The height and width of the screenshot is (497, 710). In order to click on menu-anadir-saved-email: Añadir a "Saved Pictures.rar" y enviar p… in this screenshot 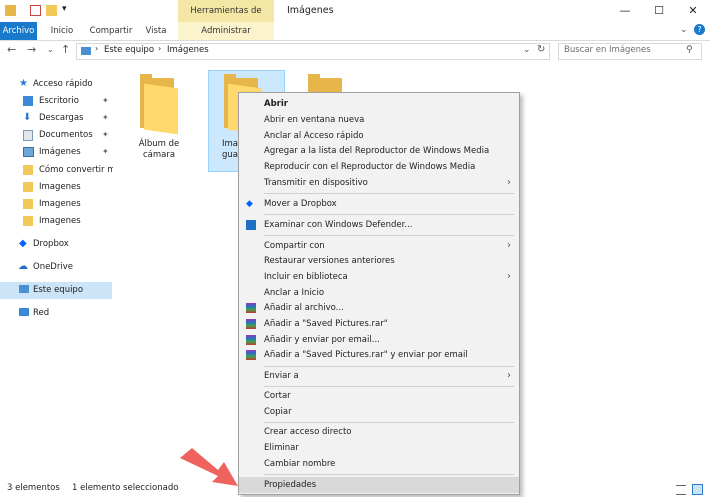, I will do `click(379, 355)`.